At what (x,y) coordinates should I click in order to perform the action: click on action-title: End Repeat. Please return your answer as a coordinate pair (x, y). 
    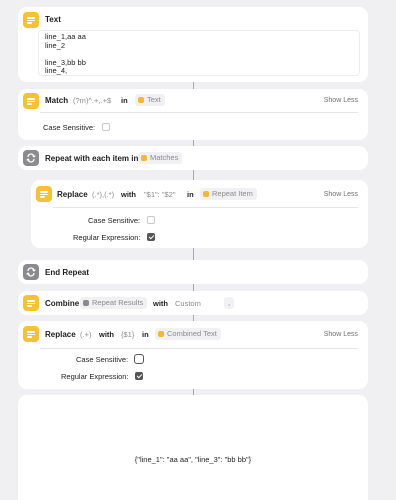
    Looking at the image, I should click on (67, 272).